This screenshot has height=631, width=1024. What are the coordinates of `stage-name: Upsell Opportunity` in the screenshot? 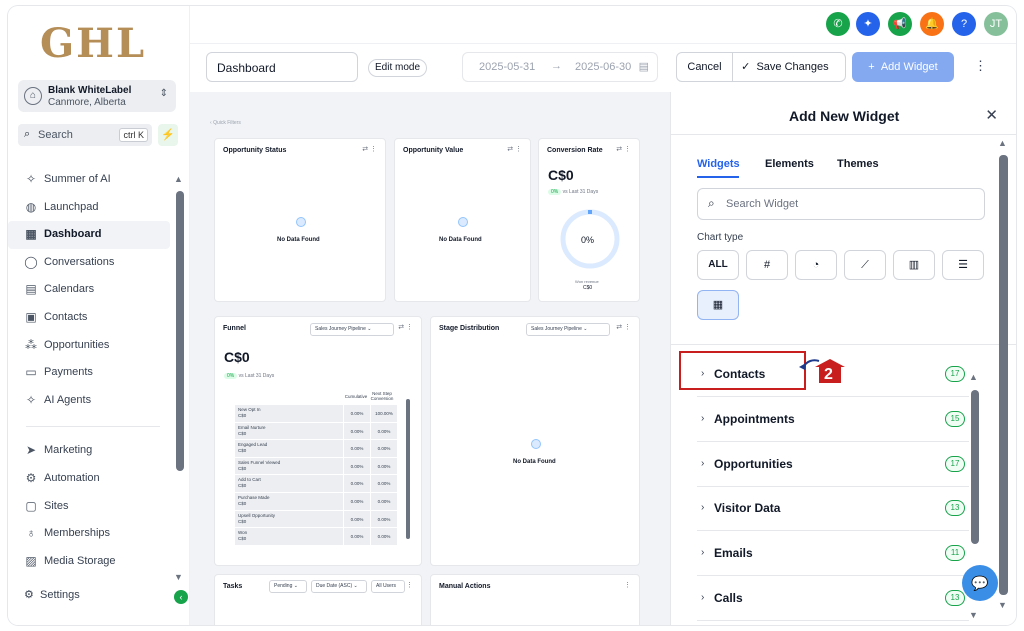 It's located at (257, 515).